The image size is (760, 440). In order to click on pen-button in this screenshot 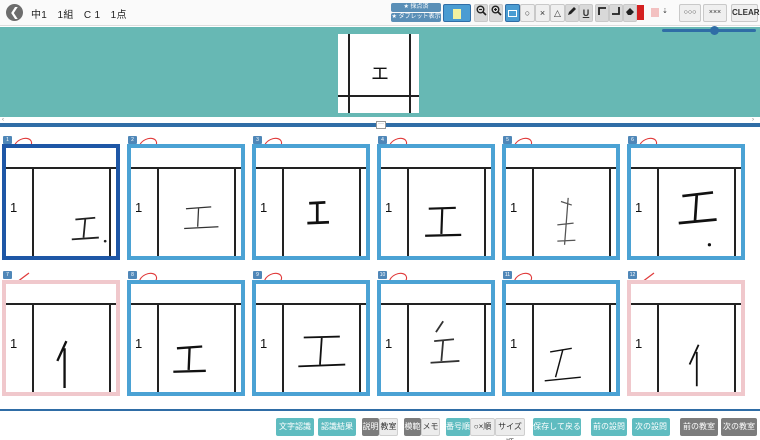, I will do `click(572, 13)`.